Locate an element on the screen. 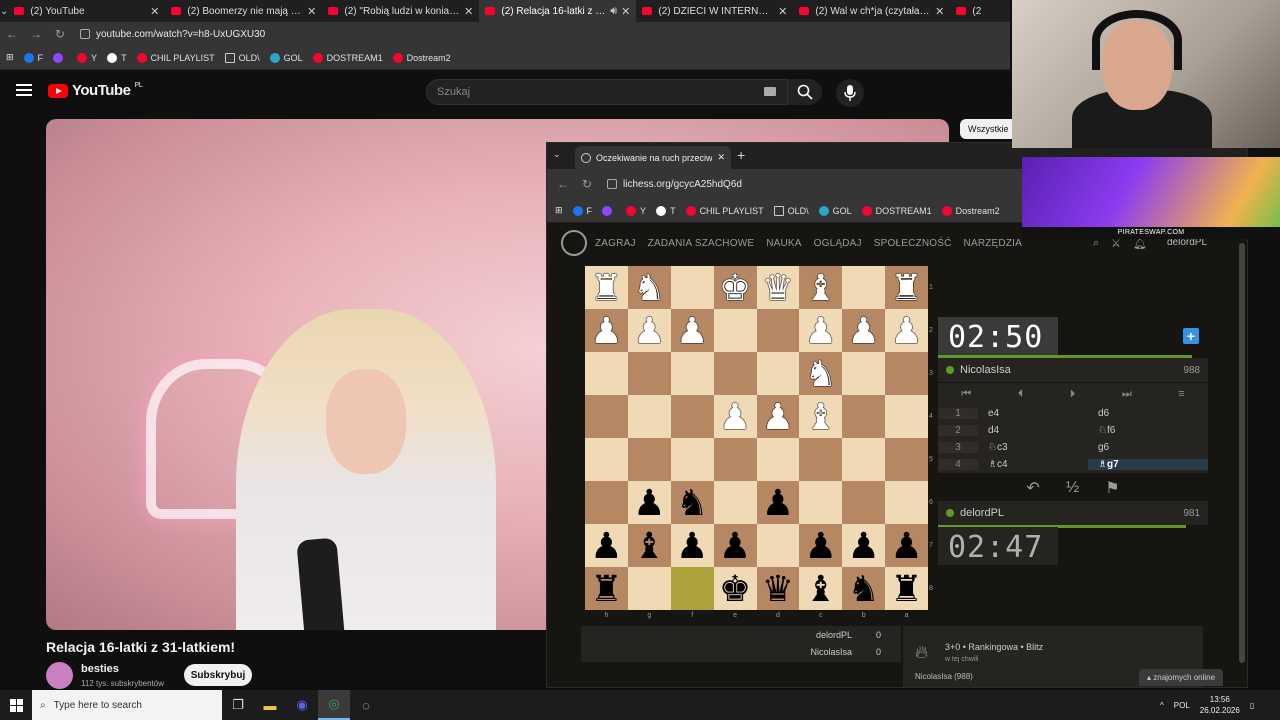 This screenshot has width=1280, height=720. square-d4: ♟ is located at coordinates (778, 416).